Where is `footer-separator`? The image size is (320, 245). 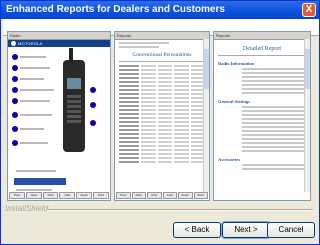 footer-separator is located at coordinates (180, 210).